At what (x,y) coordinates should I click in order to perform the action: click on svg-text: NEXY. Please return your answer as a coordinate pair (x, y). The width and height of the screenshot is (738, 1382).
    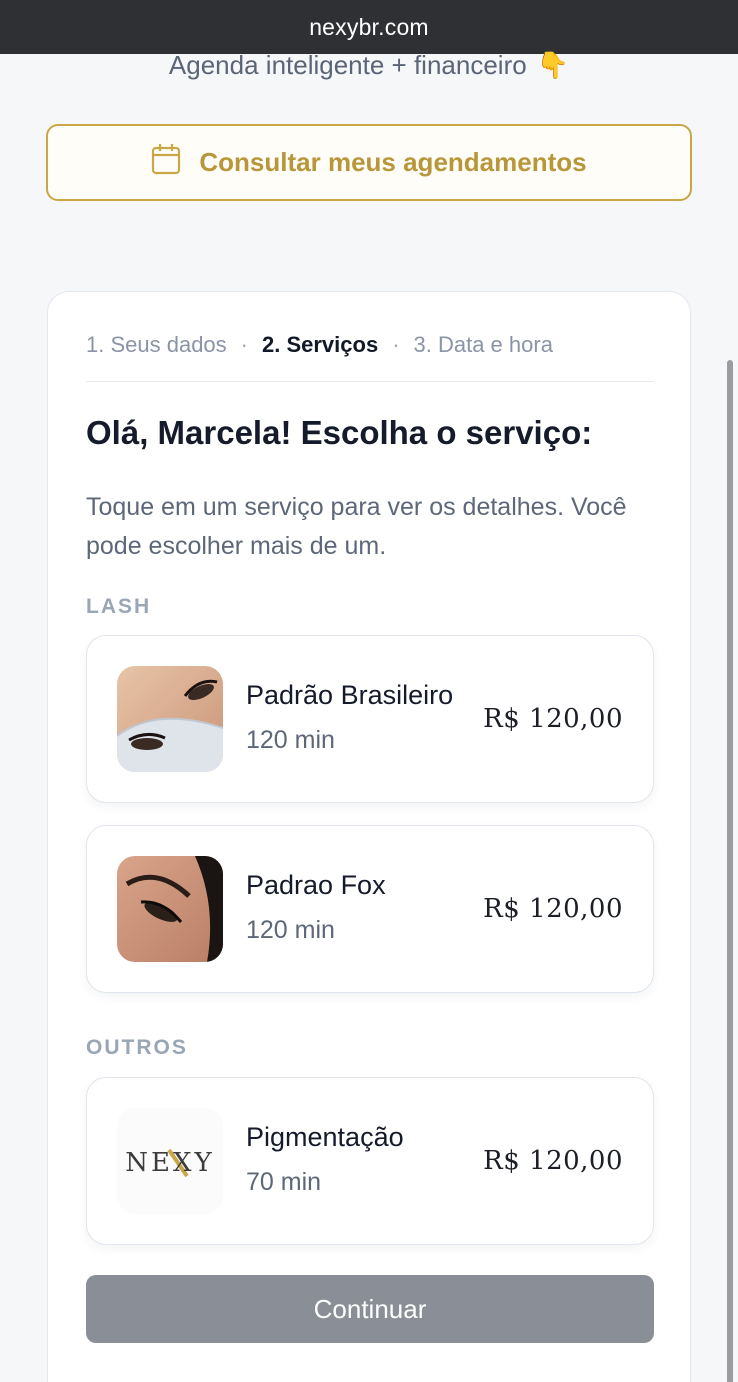
    Looking at the image, I should click on (169, 1163).